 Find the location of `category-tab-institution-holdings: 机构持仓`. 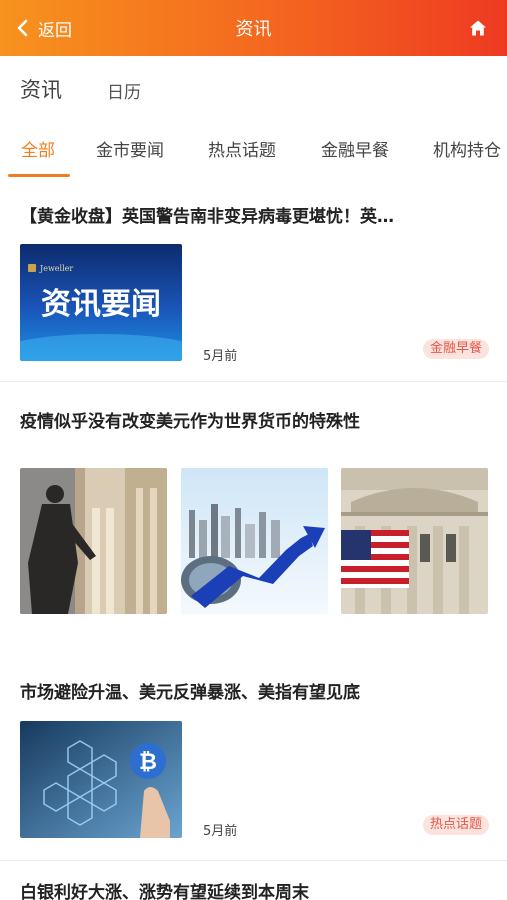

category-tab-institution-holdings: 机构持仓 is located at coordinates (467, 148).